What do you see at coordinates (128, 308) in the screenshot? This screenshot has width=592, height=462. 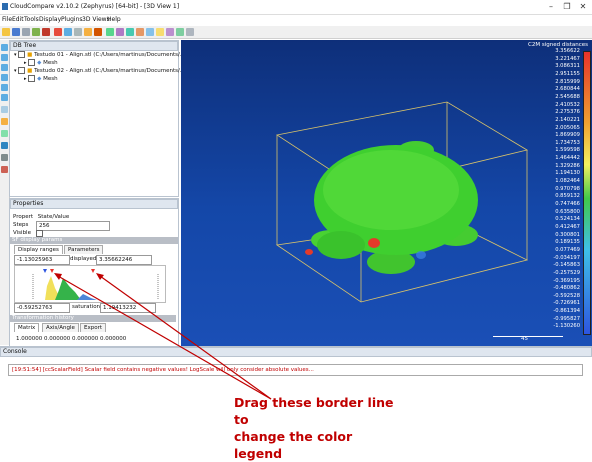 I see `sat-value-input: 1.19413232` at bounding box center [128, 308].